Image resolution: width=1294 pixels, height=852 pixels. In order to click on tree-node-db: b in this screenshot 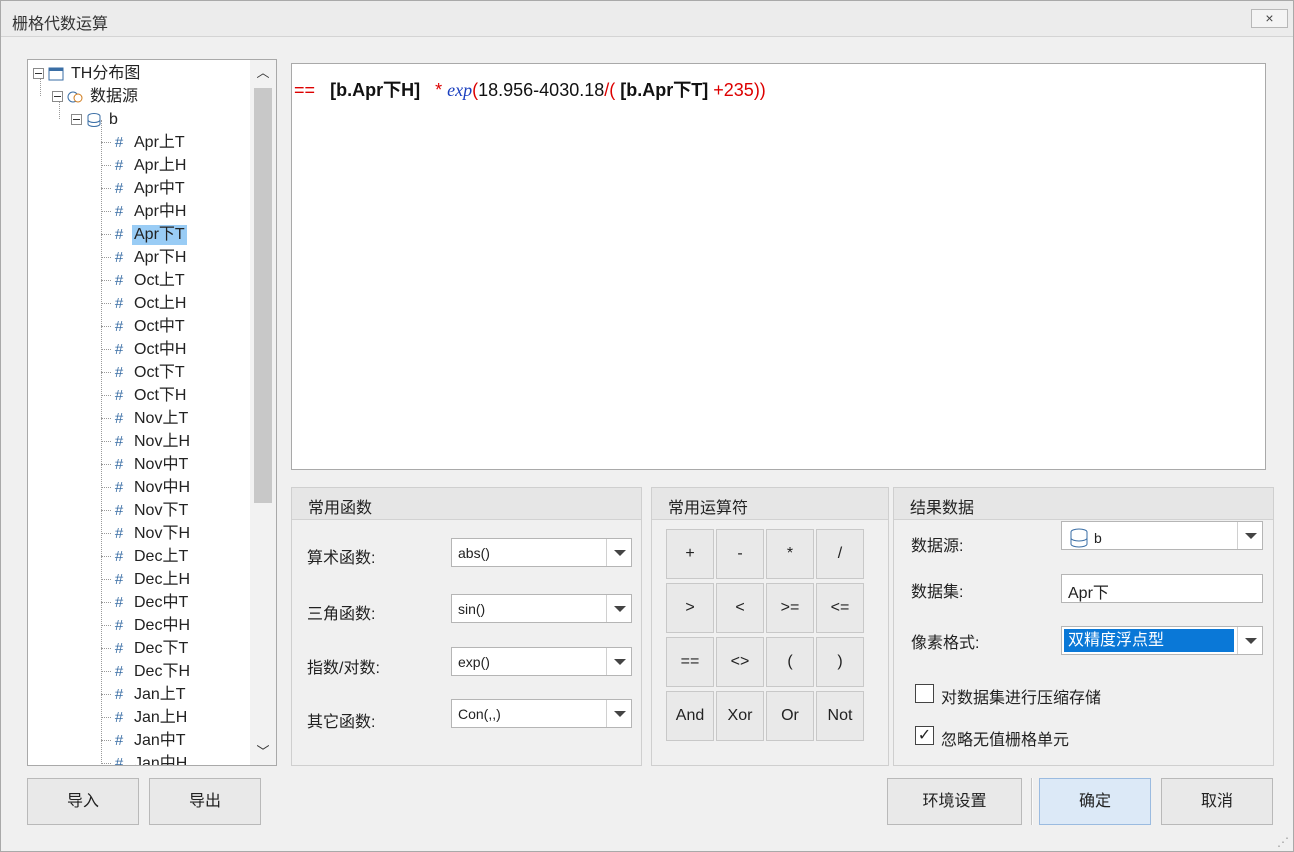, I will do `click(95, 119)`.